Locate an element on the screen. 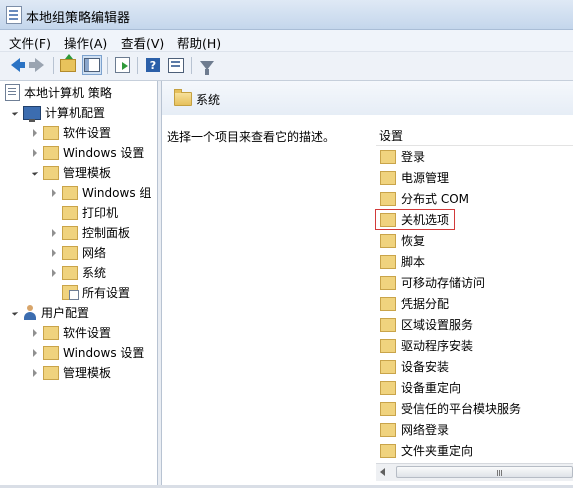  tree-label: 计算机配置 is located at coordinates (75, 113).